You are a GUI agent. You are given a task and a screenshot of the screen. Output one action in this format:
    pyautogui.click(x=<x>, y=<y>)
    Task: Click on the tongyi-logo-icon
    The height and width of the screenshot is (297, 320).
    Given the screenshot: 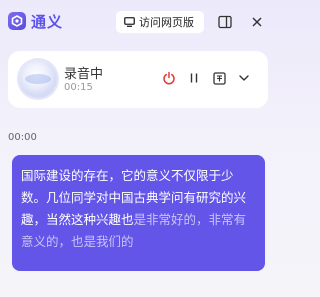 What is the action you would take?
    pyautogui.click(x=17, y=21)
    